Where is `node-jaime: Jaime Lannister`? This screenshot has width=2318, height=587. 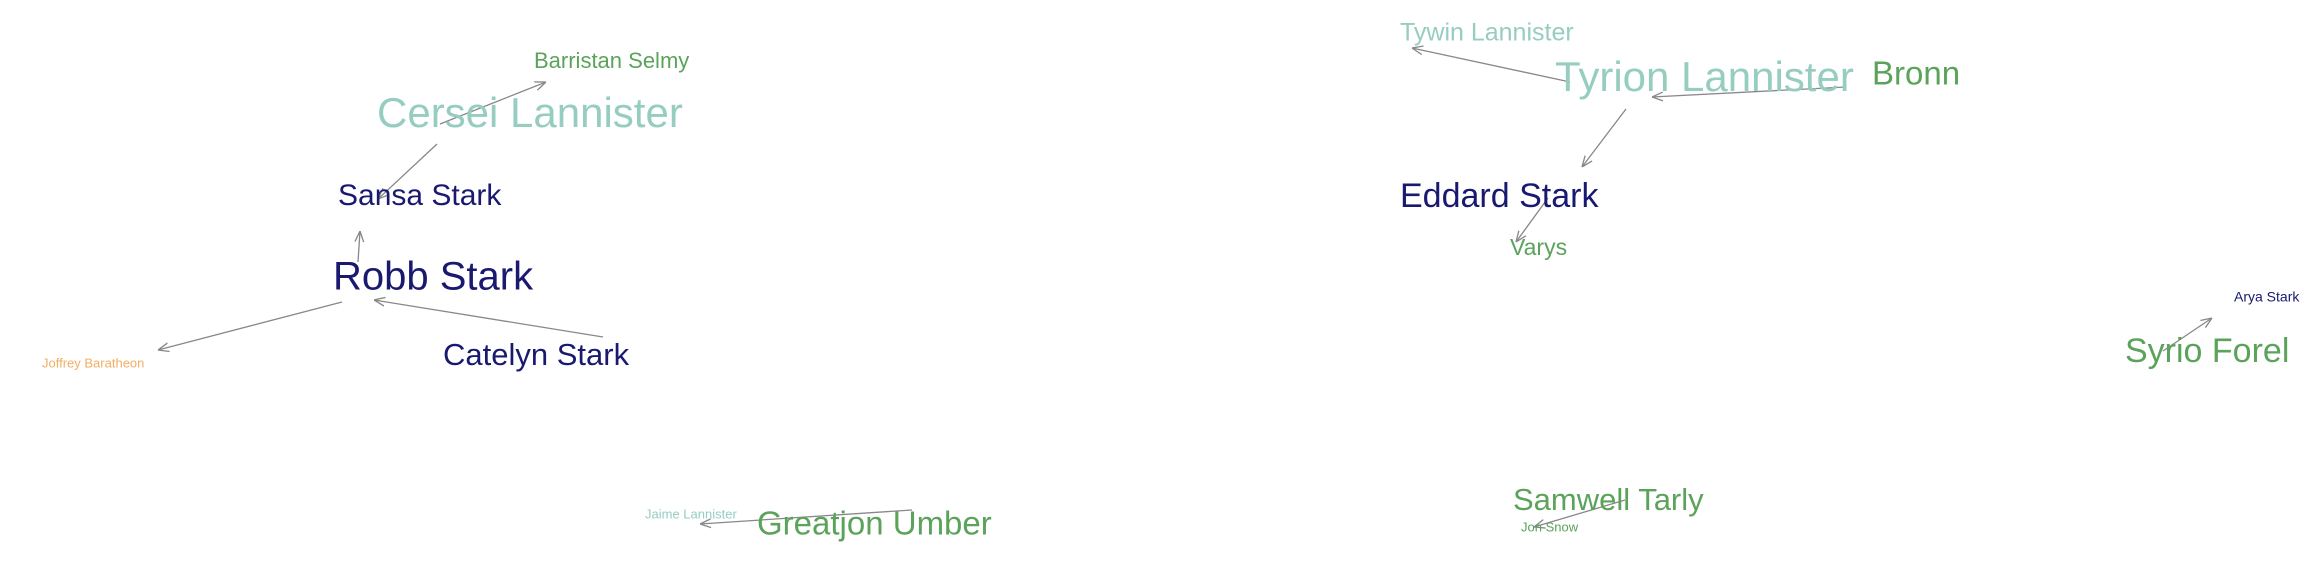 node-jaime: Jaime Lannister is located at coordinates (691, 513).